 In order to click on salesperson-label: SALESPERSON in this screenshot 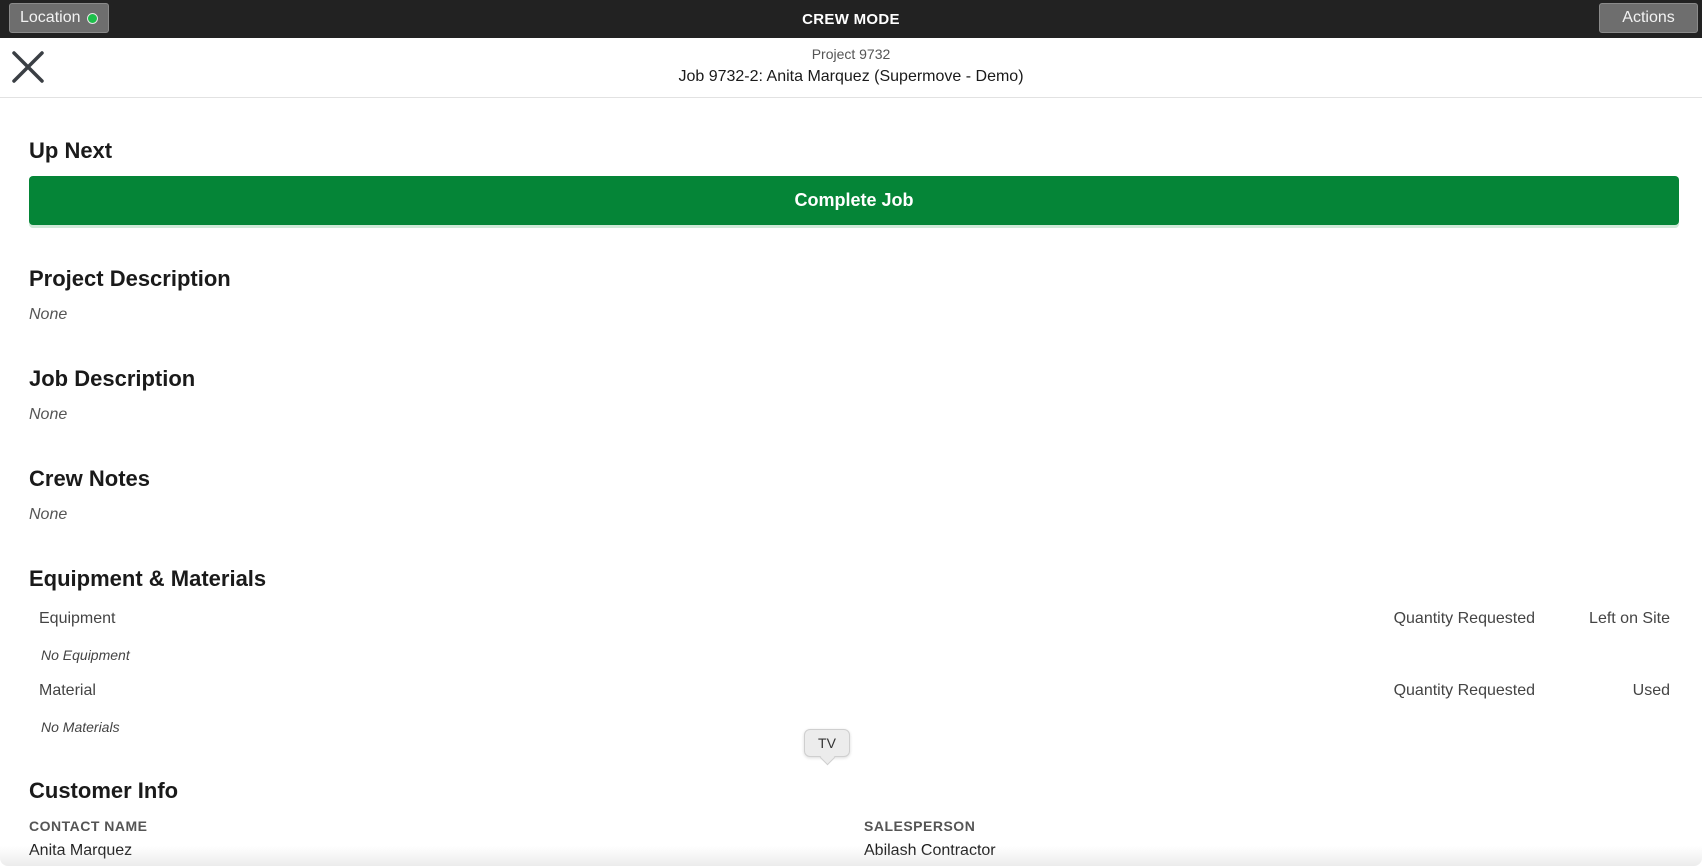, I will do `click(920, 826)`.